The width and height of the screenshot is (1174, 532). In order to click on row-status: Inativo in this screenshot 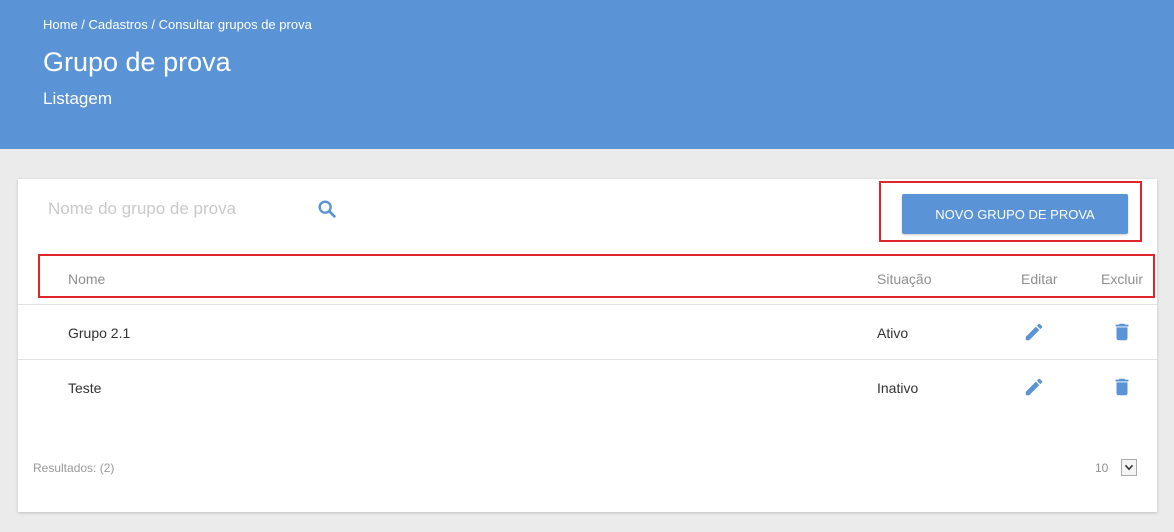, I will do `click(898, 388)`.